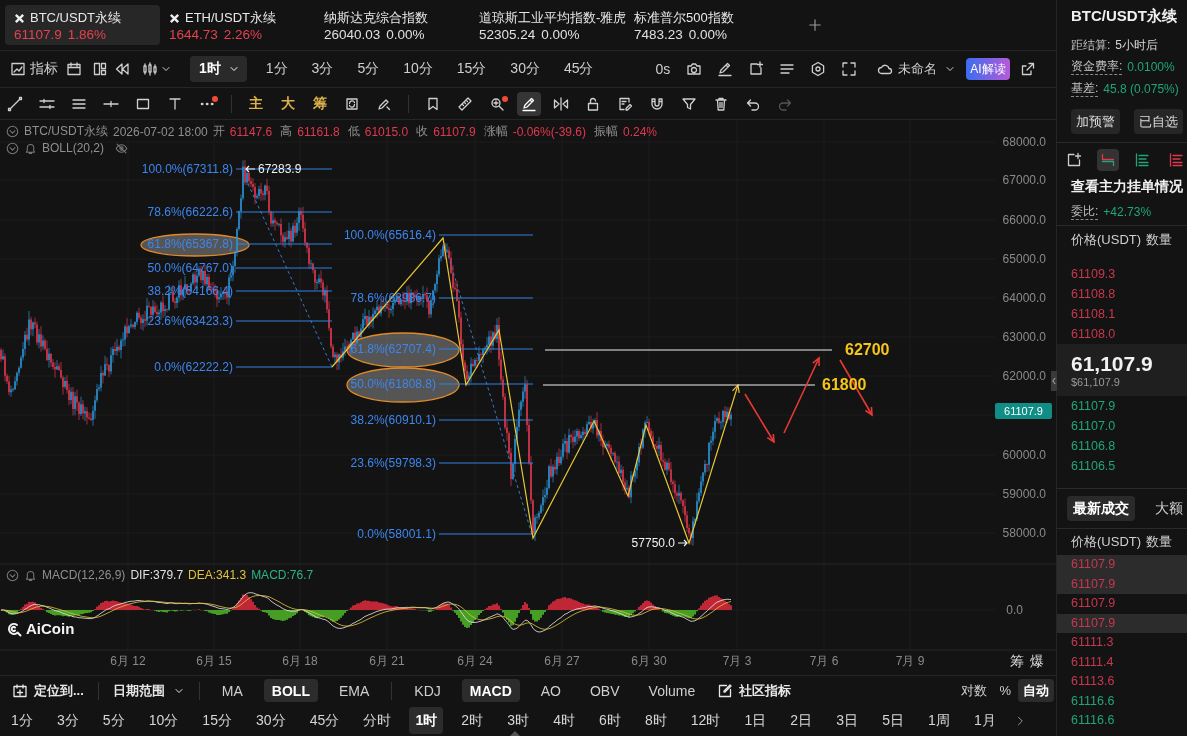 The width and height of the screenshot is (1187, 736). Describe the element at coordinates (578, 69) in the screenshot. I see `interval-button: 45分` at that location.